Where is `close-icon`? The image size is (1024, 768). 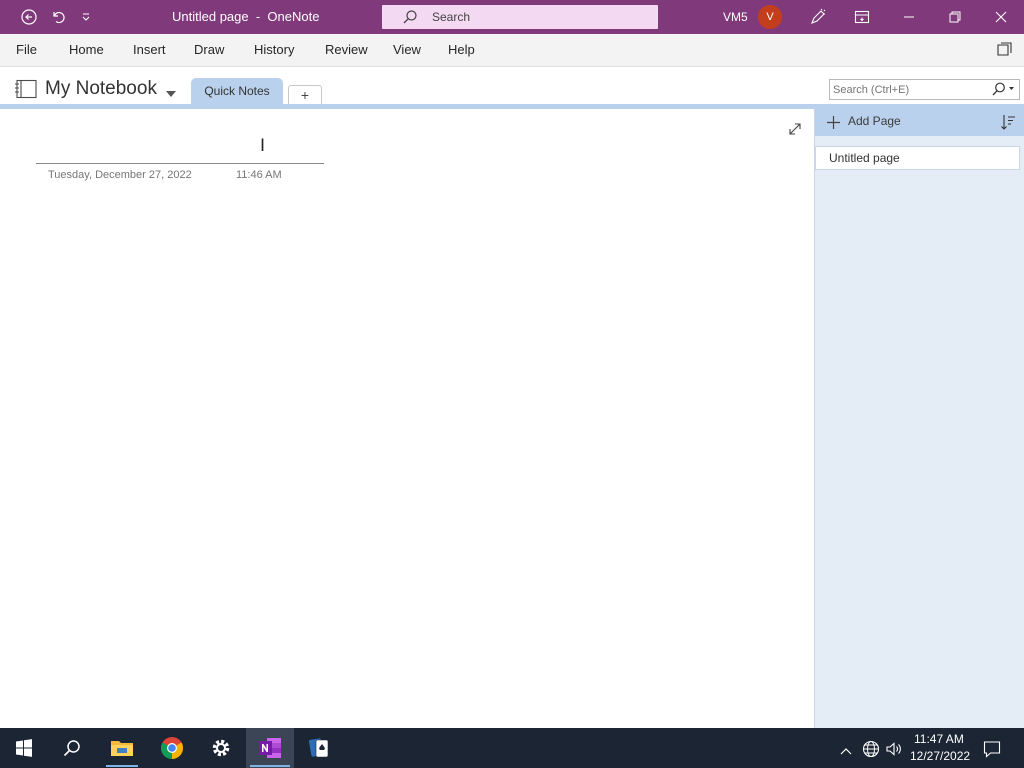 close-icon is located at coordinates (1001, 17).